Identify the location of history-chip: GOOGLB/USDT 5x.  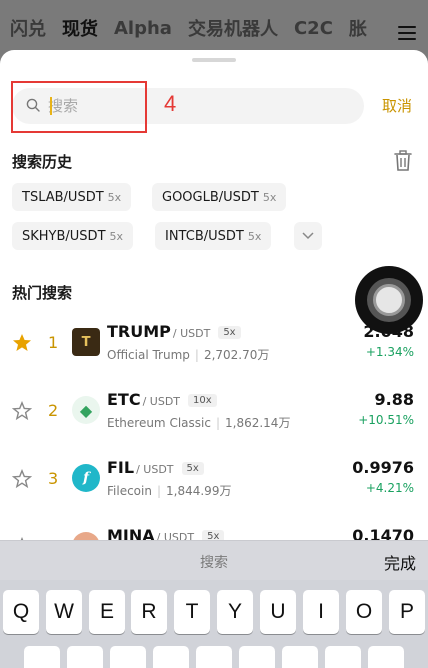
(219, 197).